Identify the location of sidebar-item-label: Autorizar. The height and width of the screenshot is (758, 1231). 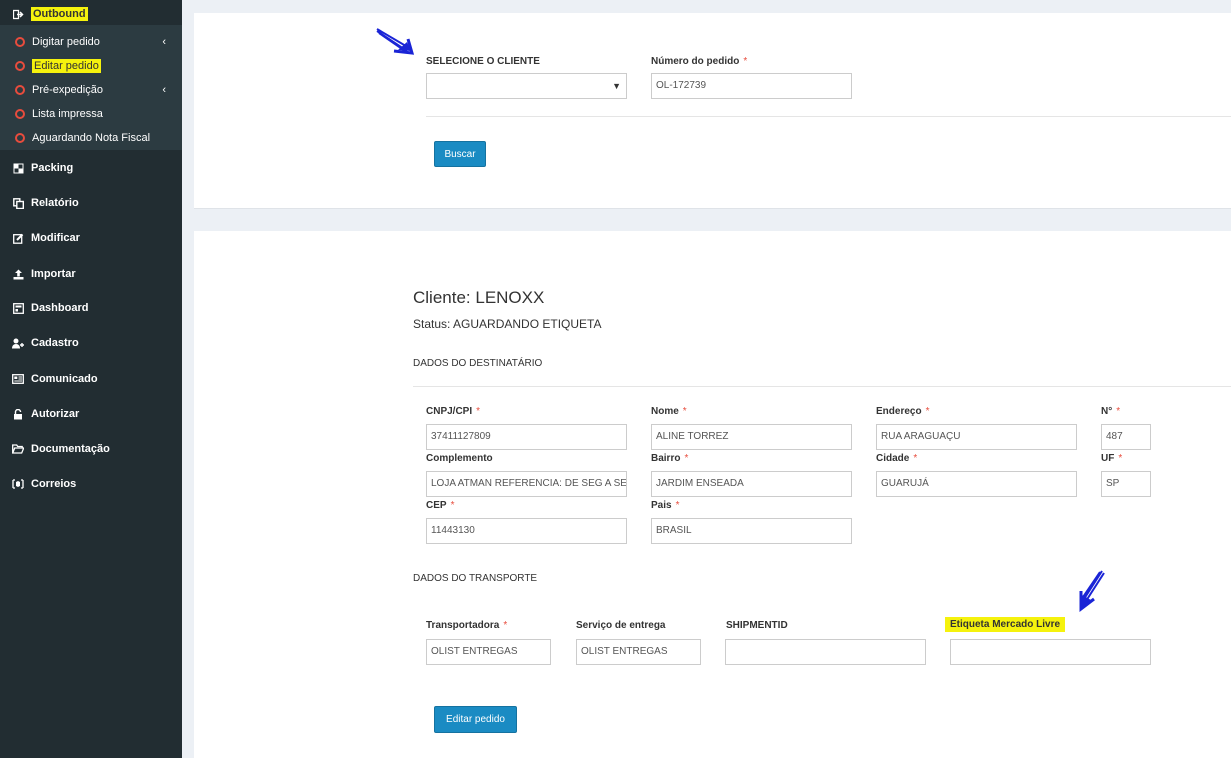
(55, 414).